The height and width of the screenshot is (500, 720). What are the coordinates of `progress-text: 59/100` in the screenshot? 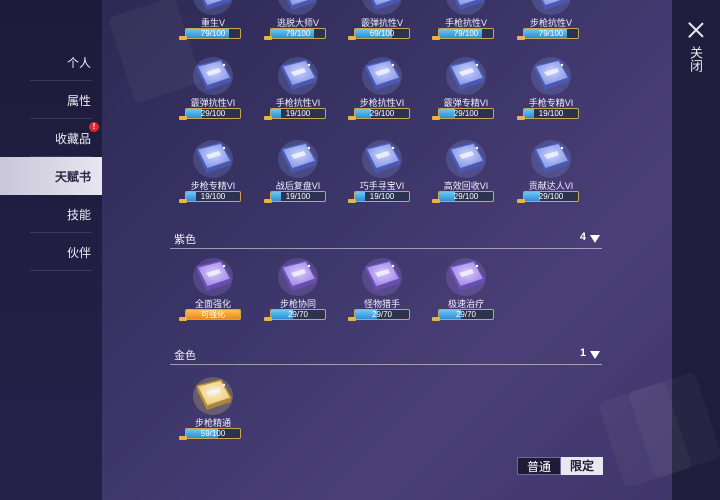 It's located at (213, 433).